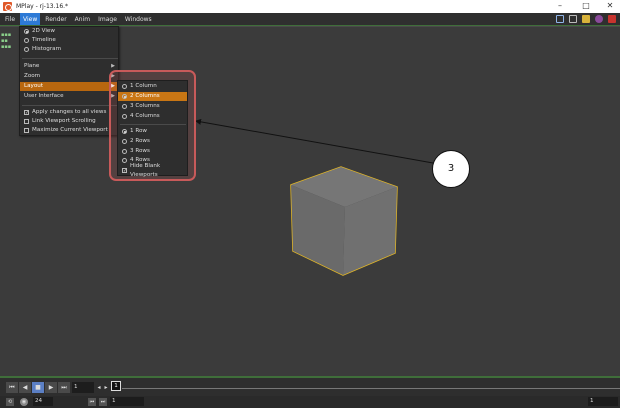 The width and height of the screenshot is (620, 408). I want to click on menu-view: View, so click(30, 19).